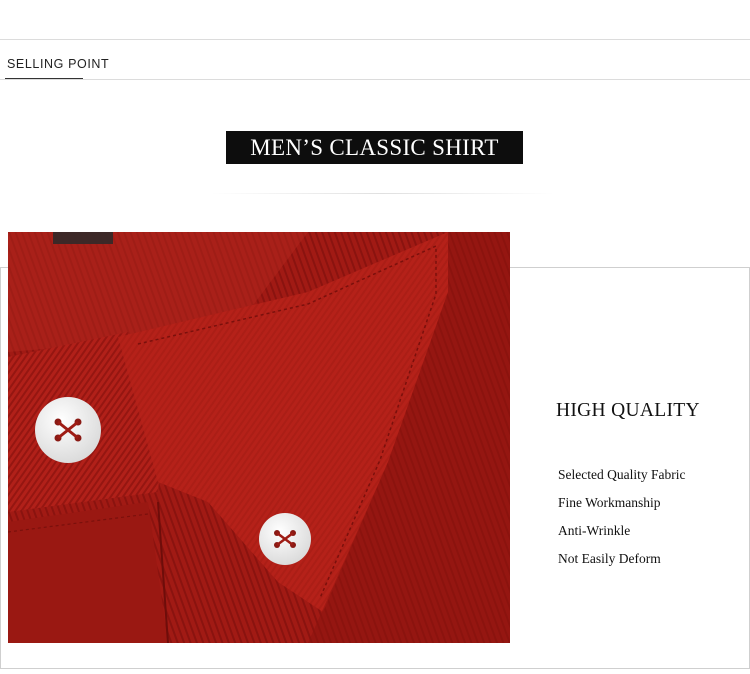 This screenshot has width=750, height=674. I want to click on title-divider, so click(382, 193).